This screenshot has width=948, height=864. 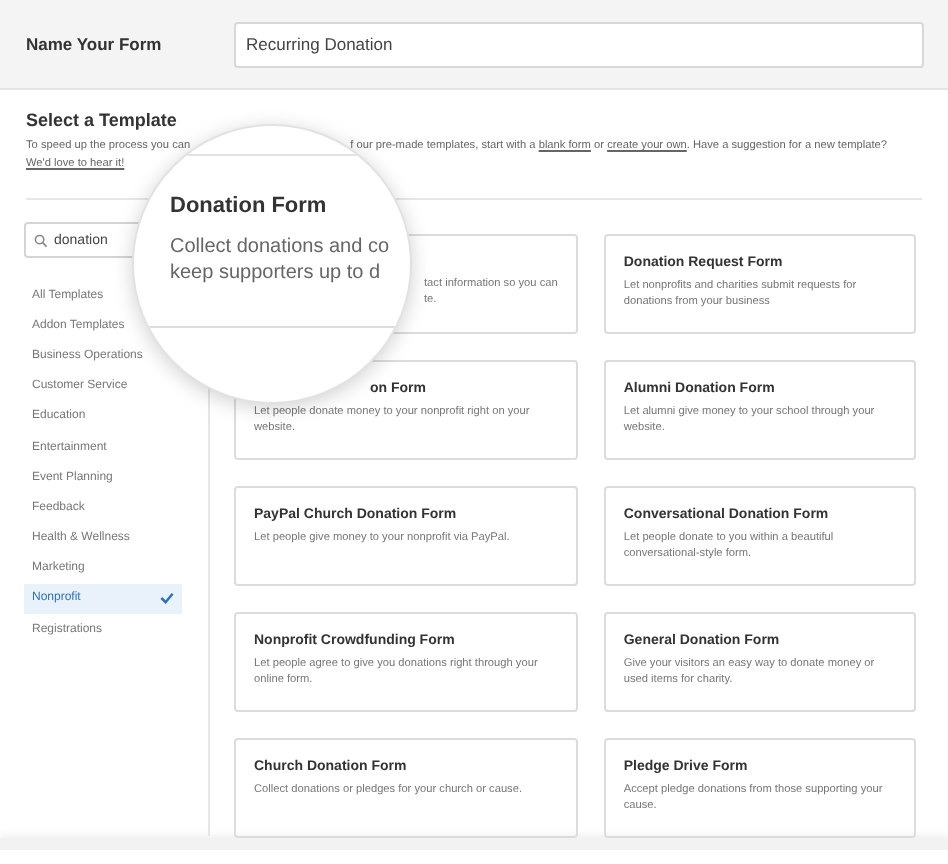 What do you see at coordinates (276, 273) in the screenshot?
I see `template-description: keep supporters up to d` at bounding box center [276, 273].